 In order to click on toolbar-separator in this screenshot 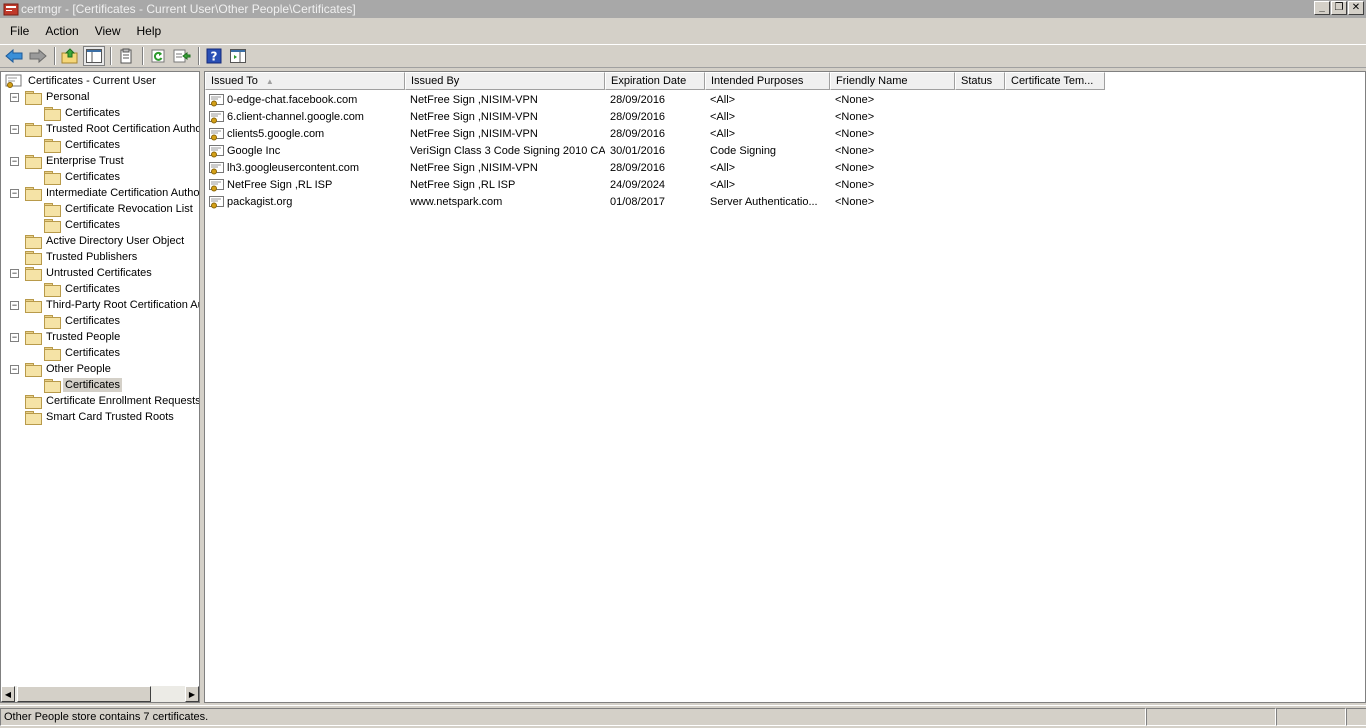, I will do `click(143, 56)`.